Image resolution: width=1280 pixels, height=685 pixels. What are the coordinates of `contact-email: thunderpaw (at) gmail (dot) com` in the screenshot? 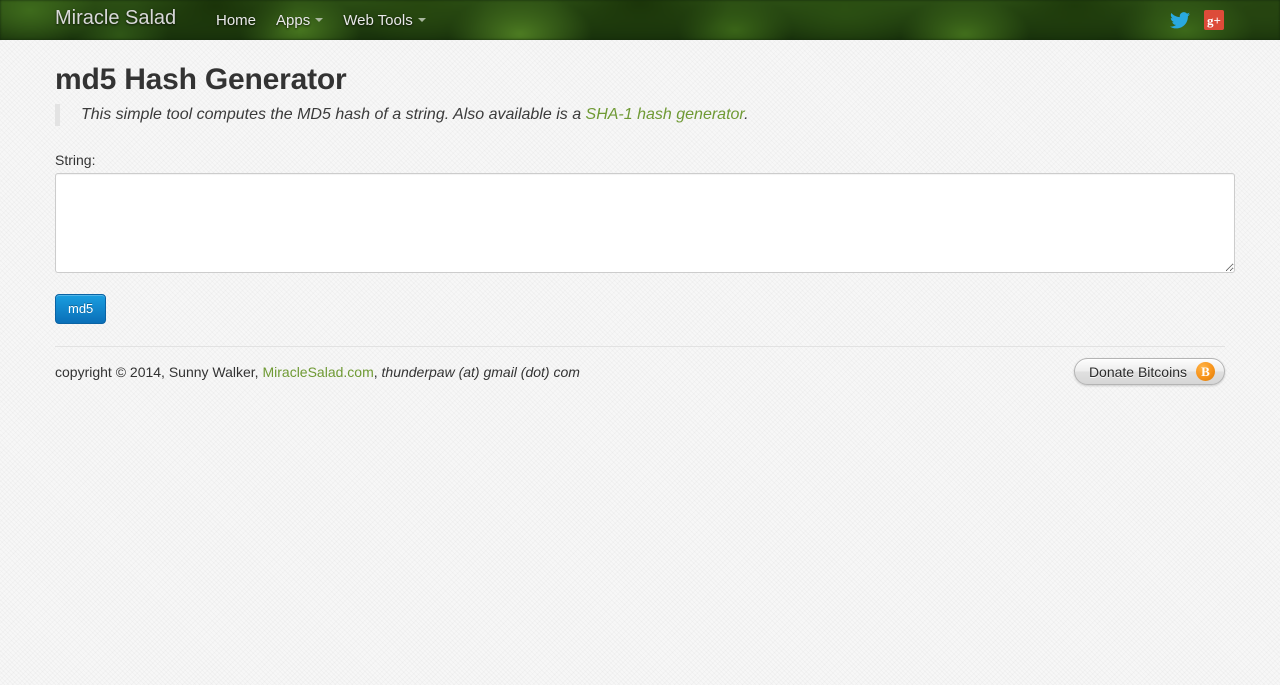 It's located at (480, 372).